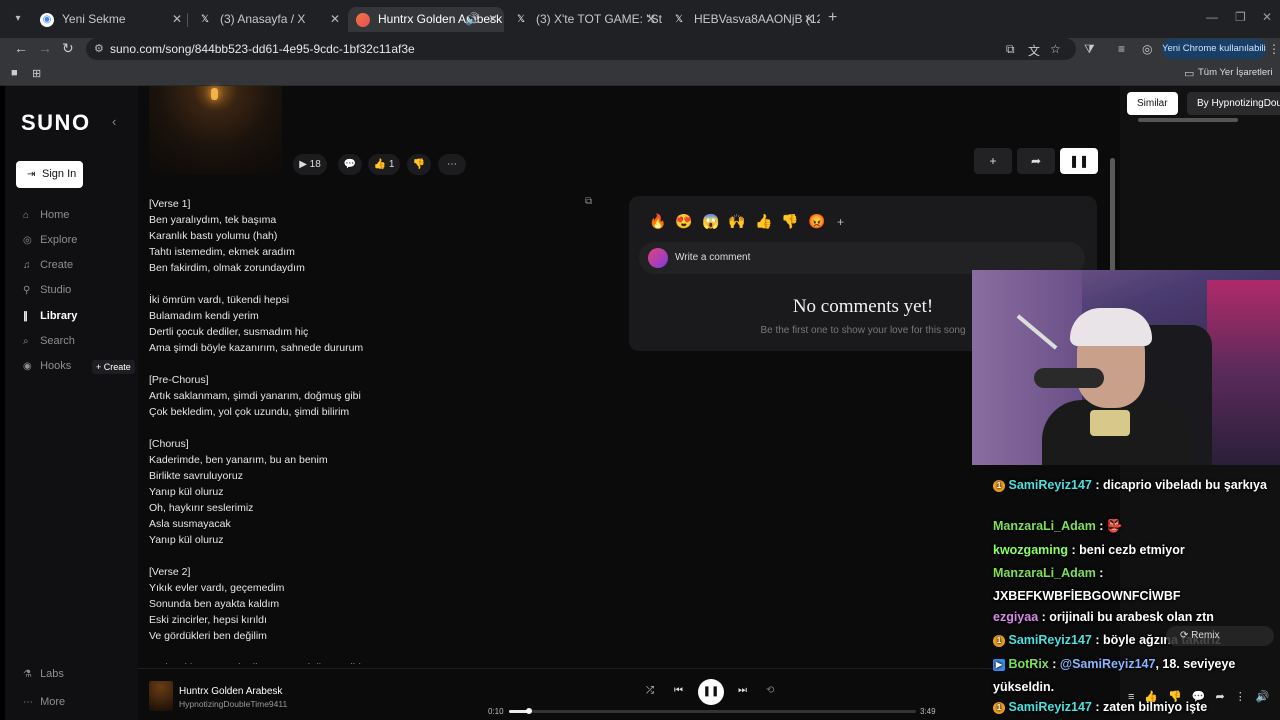 The image size is (1280, 720). What do you see at coordinates (1274, 49) in the screenshot?
I see `menu-icon: ⋮` at bounding box center [1274, 49].